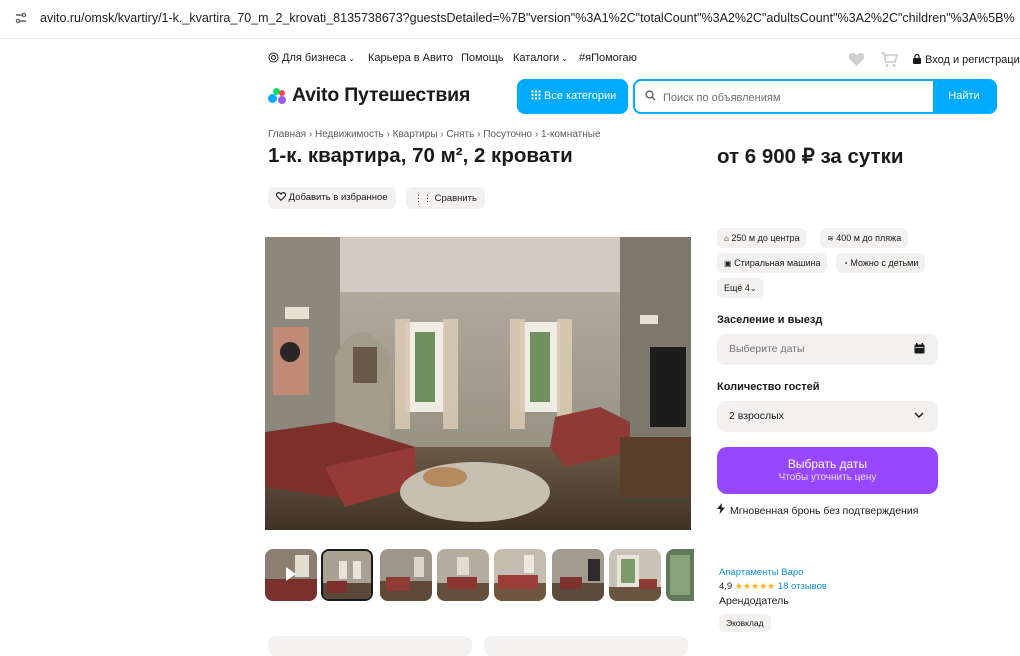 The width and height of the screenshot is (1020, 656). I want to click on choose-dates-button: Выбрать даты Чтобы уточнить цену, so click(827, 470).